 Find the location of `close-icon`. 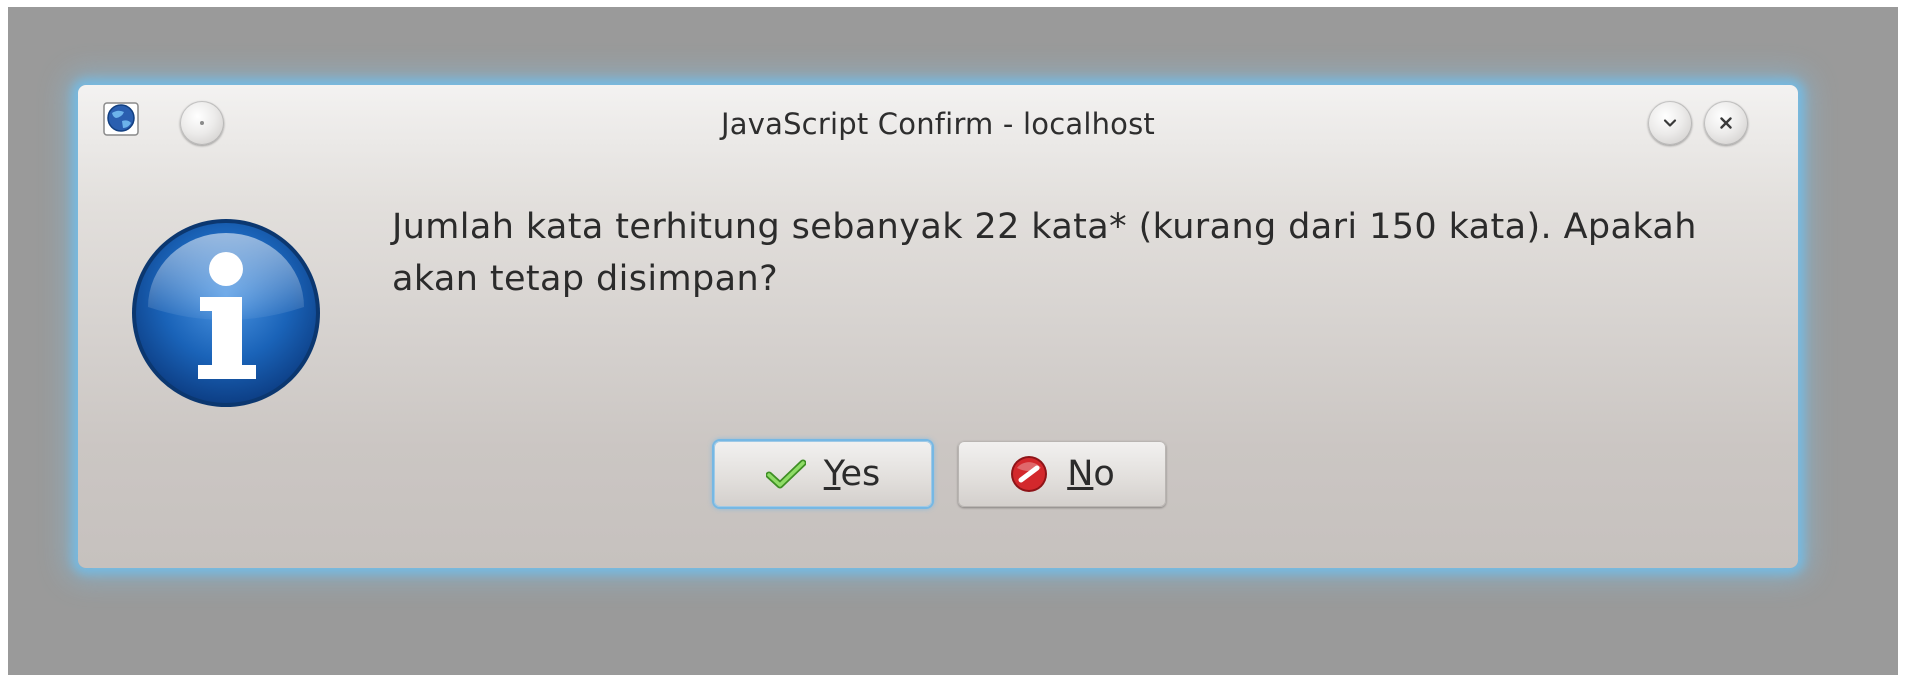

close-icon is located at coordinates (1726, 123).